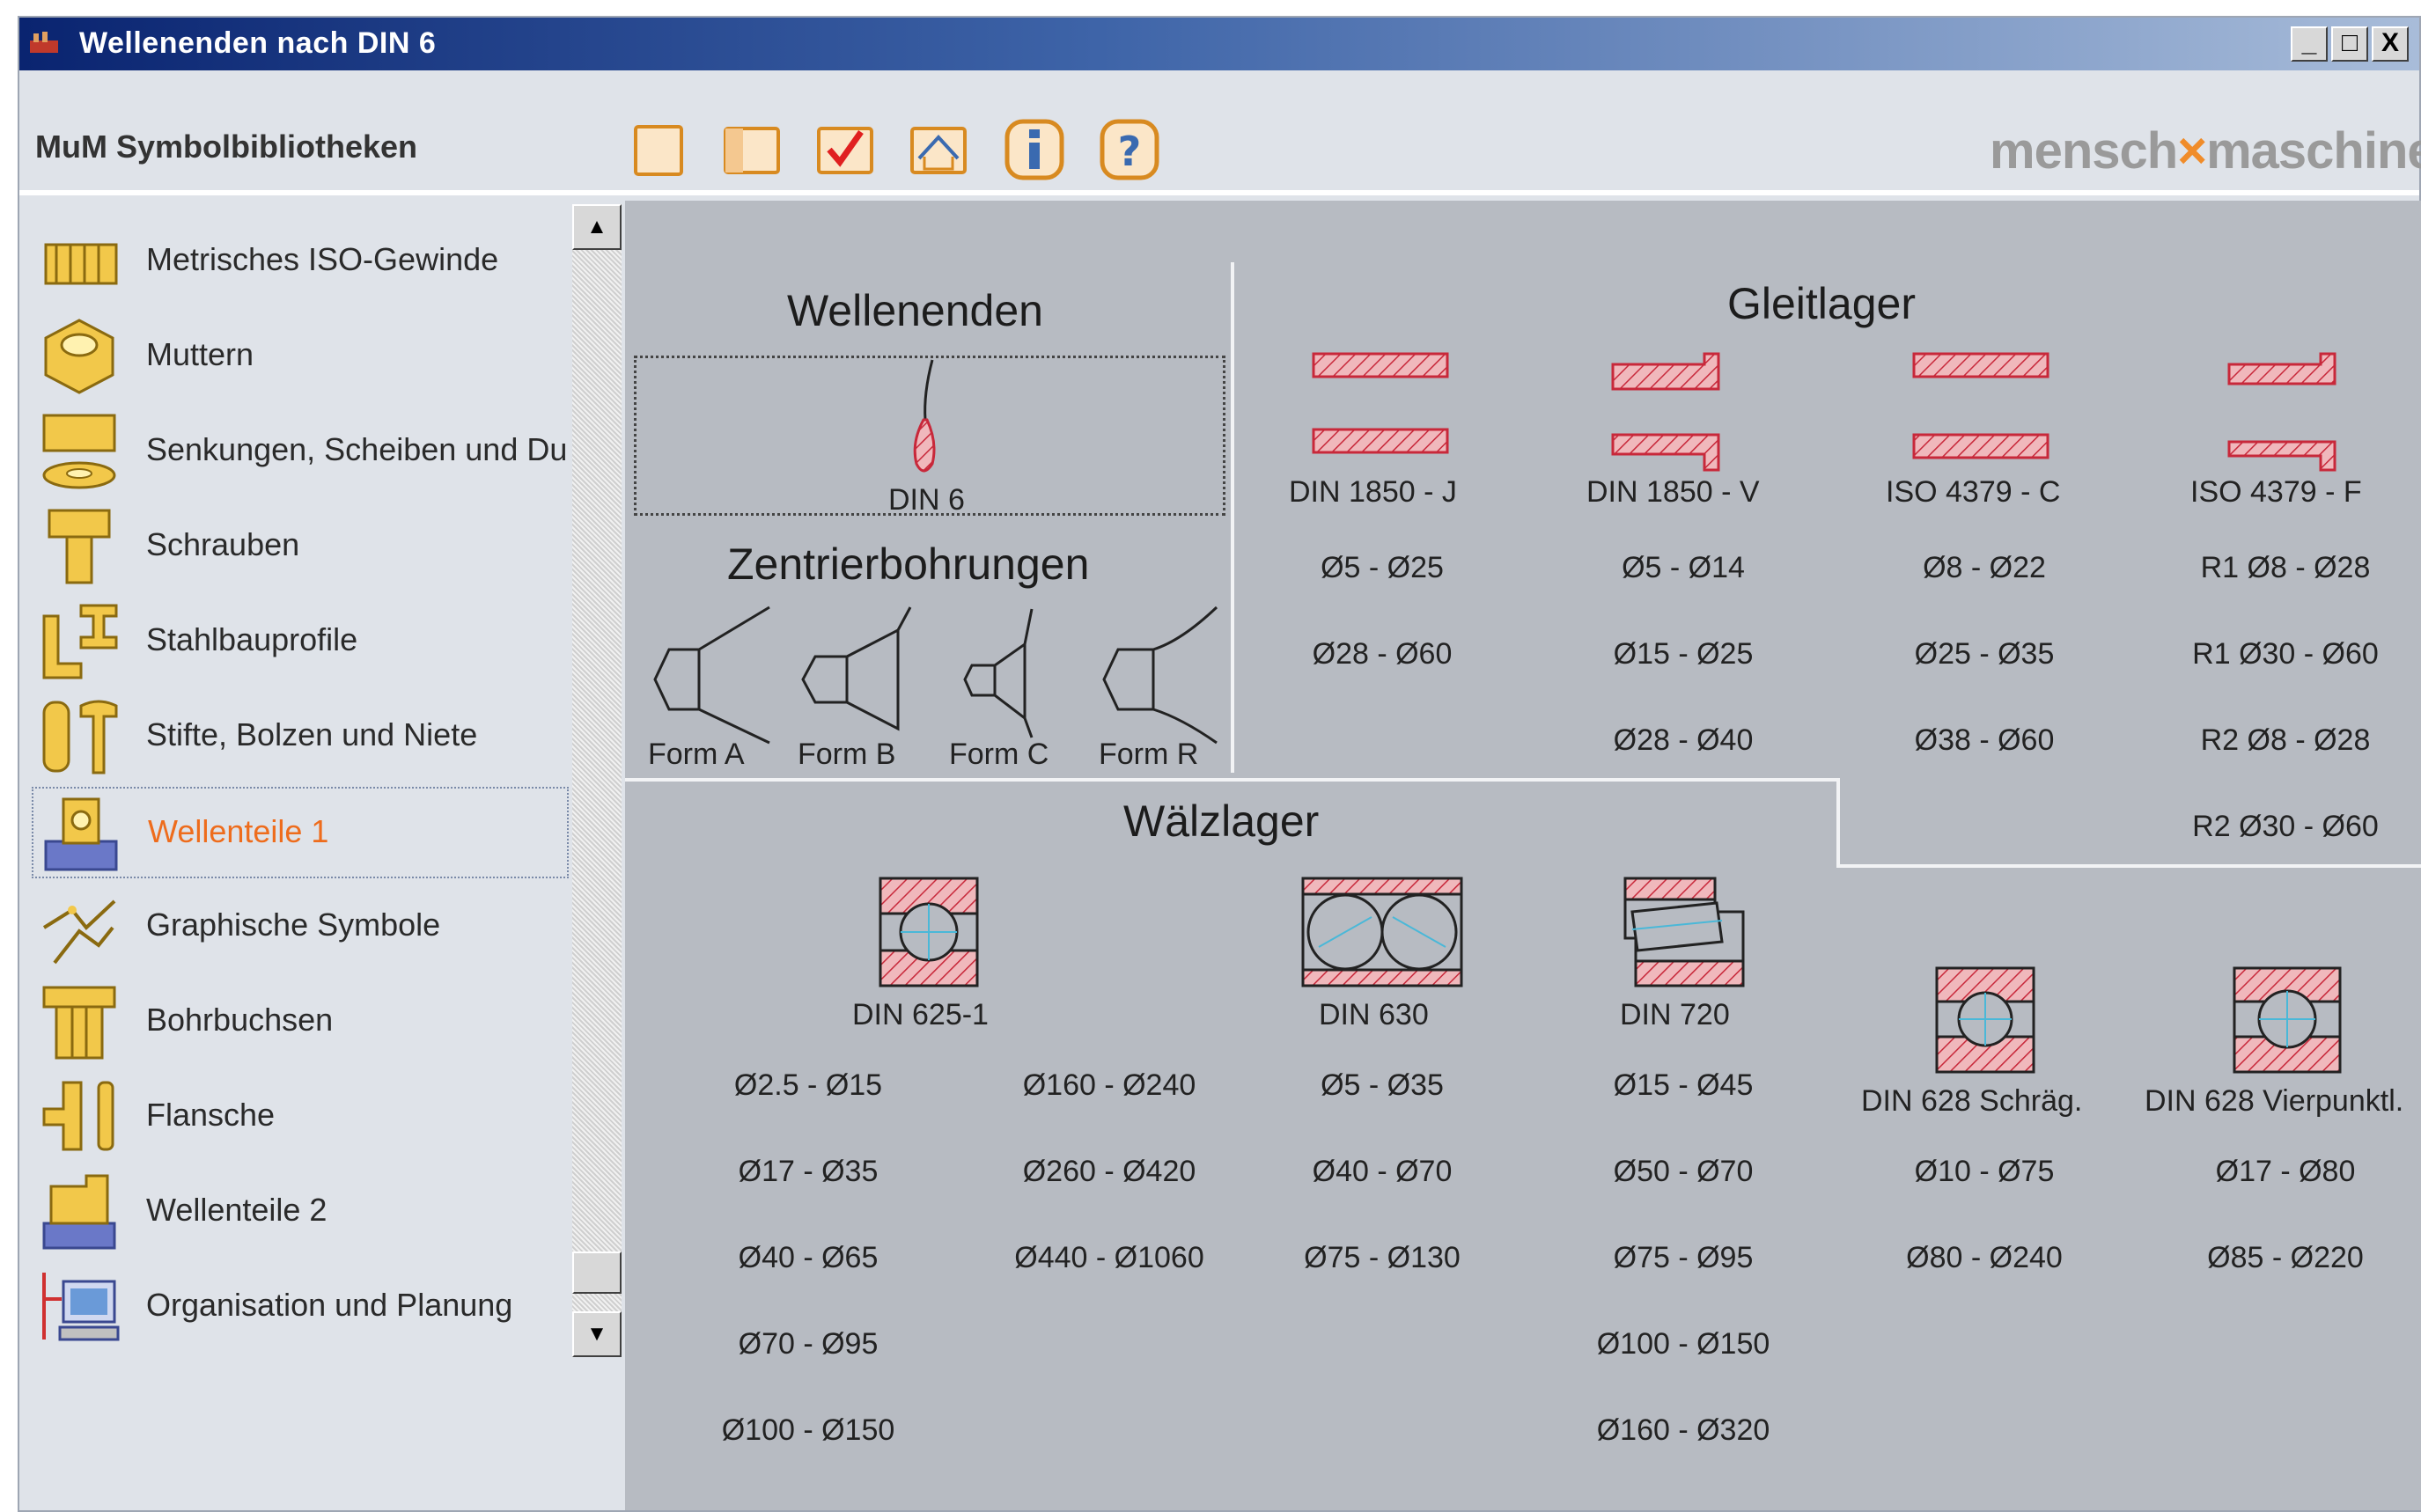 Image resolution: width=2421 pixels, height=1512 pixels. I want to click on shaft-end-symbol, so click(924, 416).